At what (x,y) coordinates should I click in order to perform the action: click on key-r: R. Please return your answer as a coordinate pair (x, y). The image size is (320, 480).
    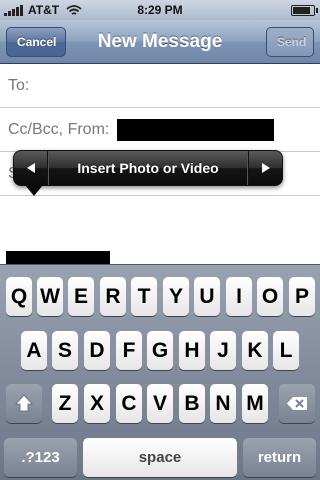
    Looking at the image, I should click on (113, 296).